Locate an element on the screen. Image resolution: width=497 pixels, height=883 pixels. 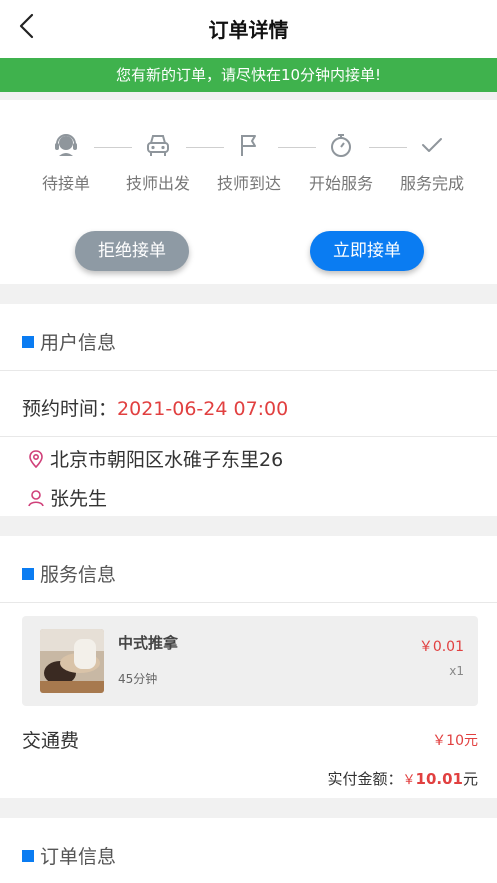
service-quantity: x1 is located at coordinates (456, 671).